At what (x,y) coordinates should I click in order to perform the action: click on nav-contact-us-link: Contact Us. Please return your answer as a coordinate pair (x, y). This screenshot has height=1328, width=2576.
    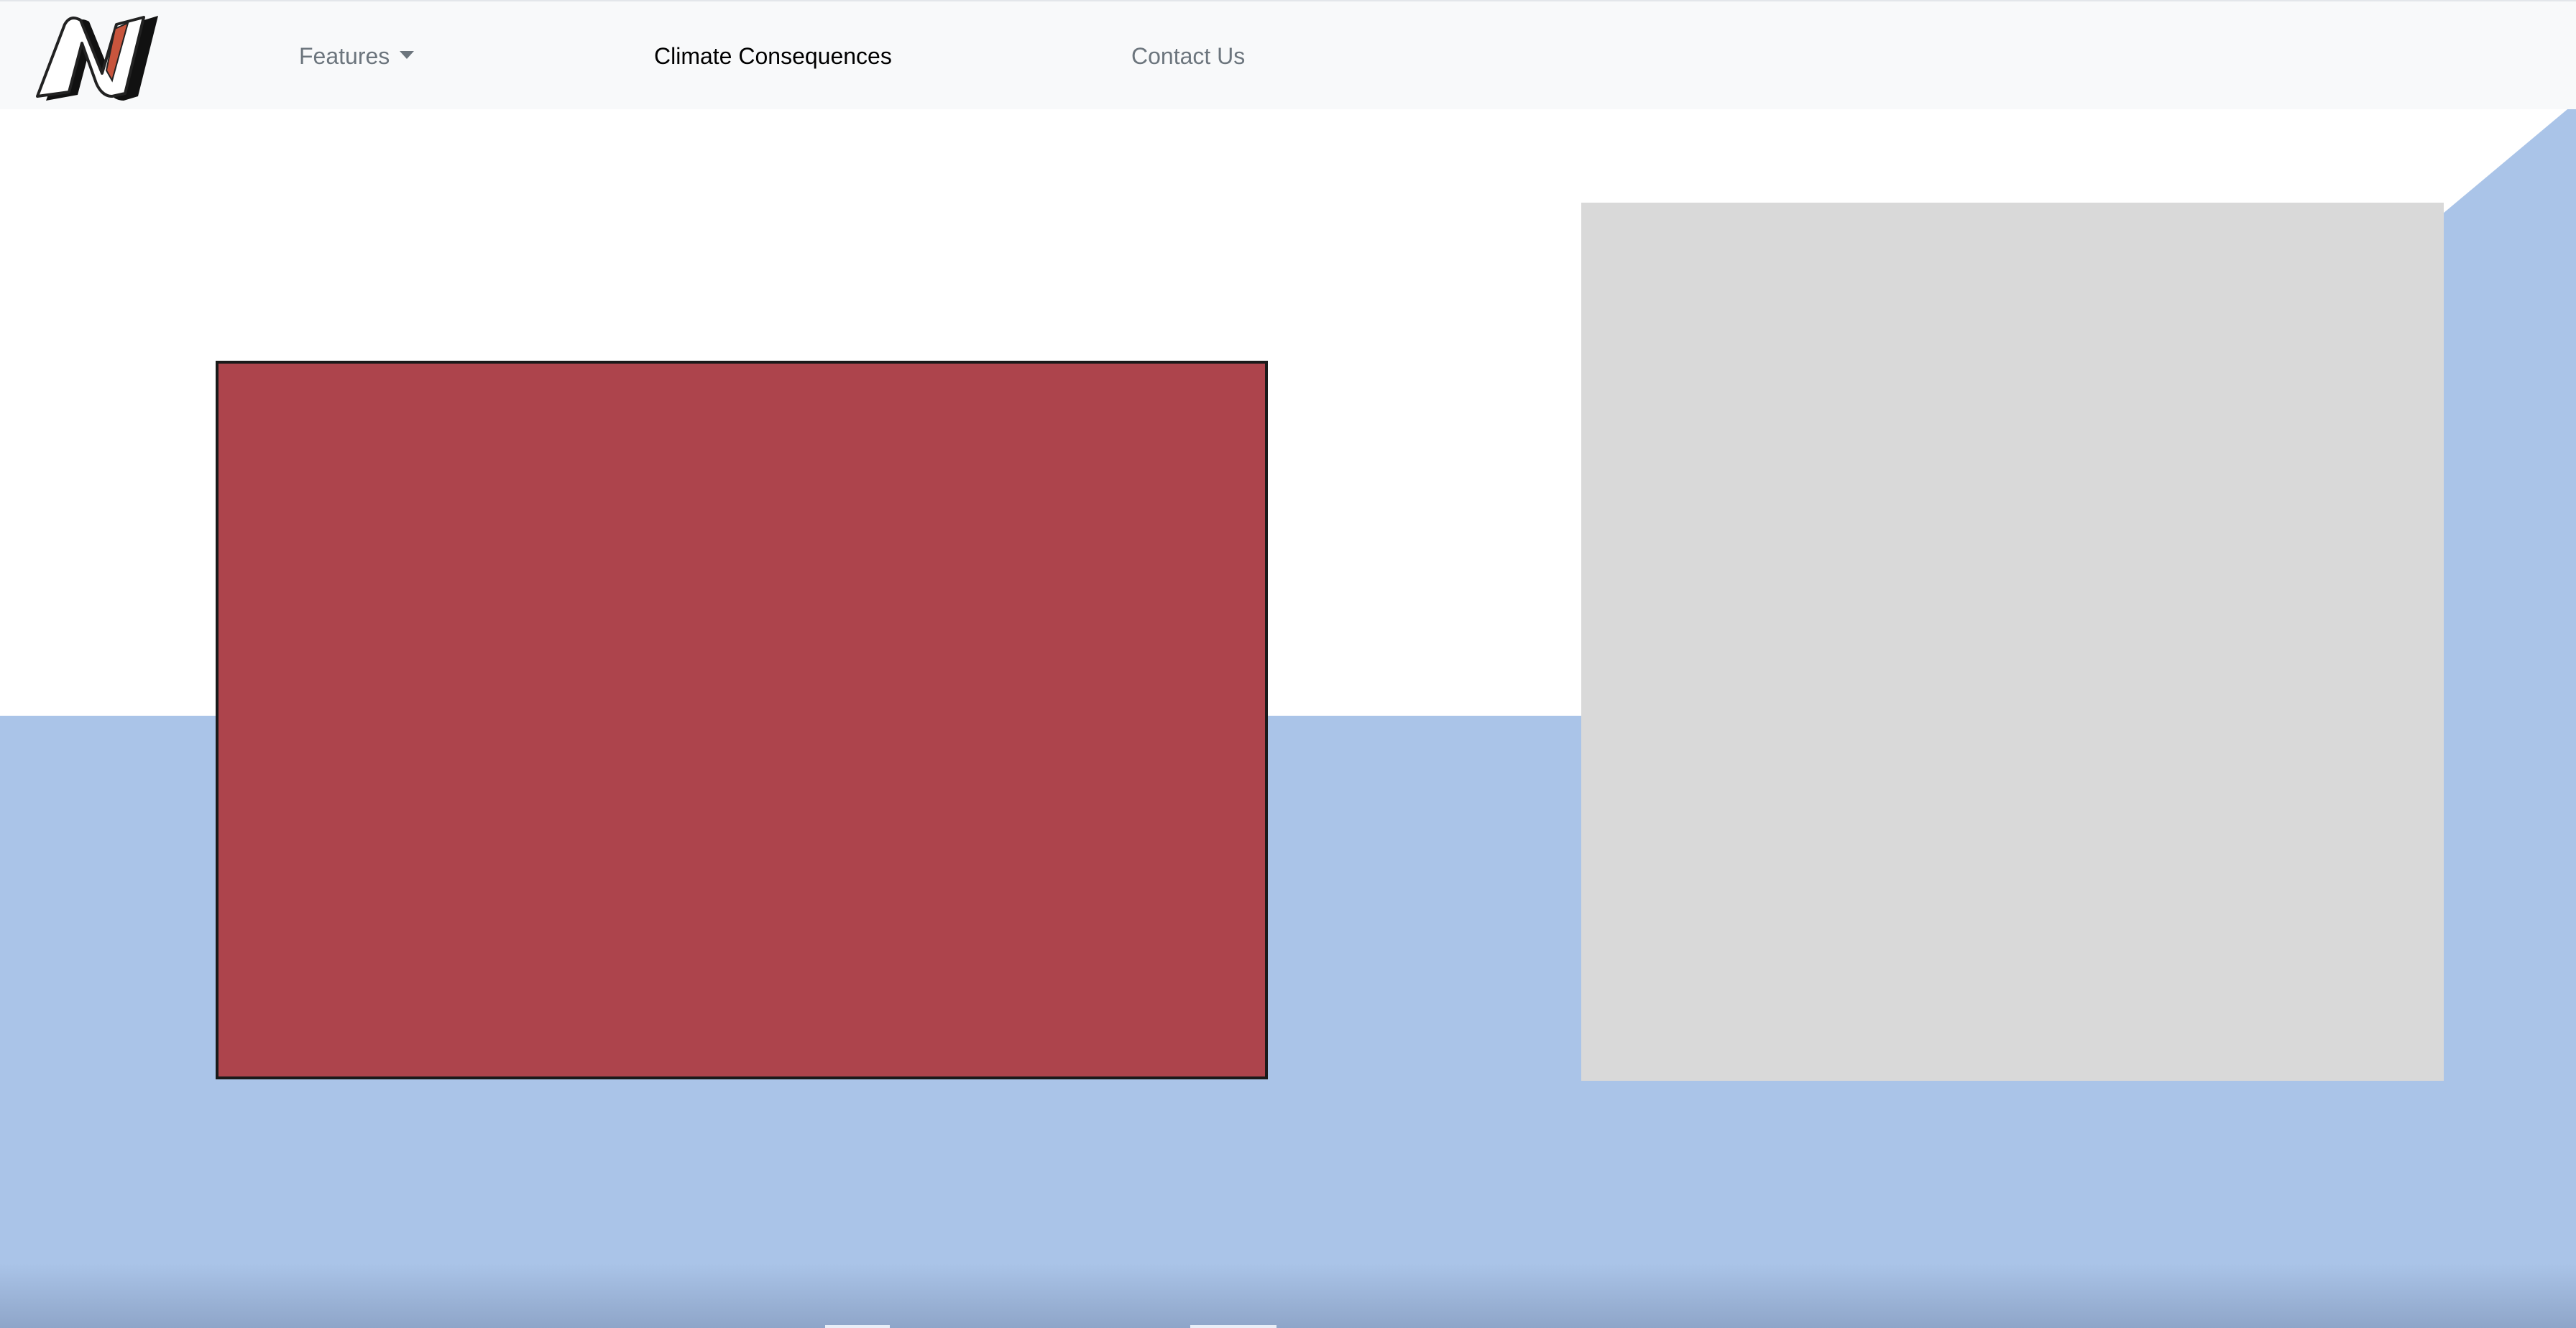
    Looking at the image, I should click on (1188, 56).